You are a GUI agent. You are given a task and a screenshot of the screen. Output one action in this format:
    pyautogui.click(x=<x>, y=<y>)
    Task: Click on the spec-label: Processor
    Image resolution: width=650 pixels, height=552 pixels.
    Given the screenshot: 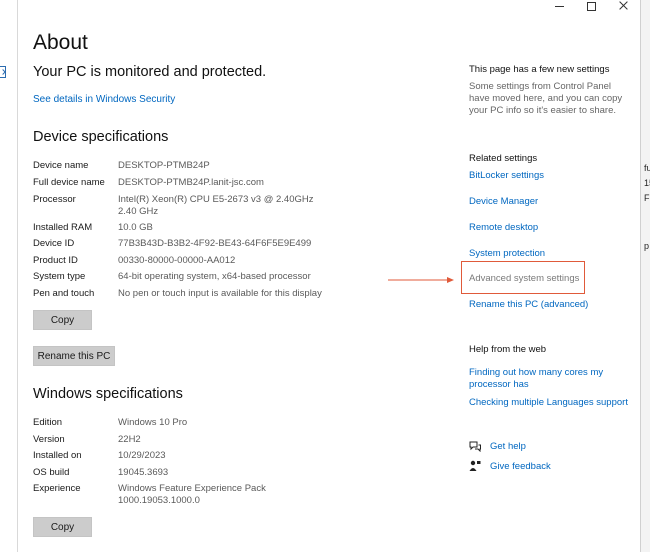 What is the action you would take?
    pyautogui.click(x=54, y=199)
    